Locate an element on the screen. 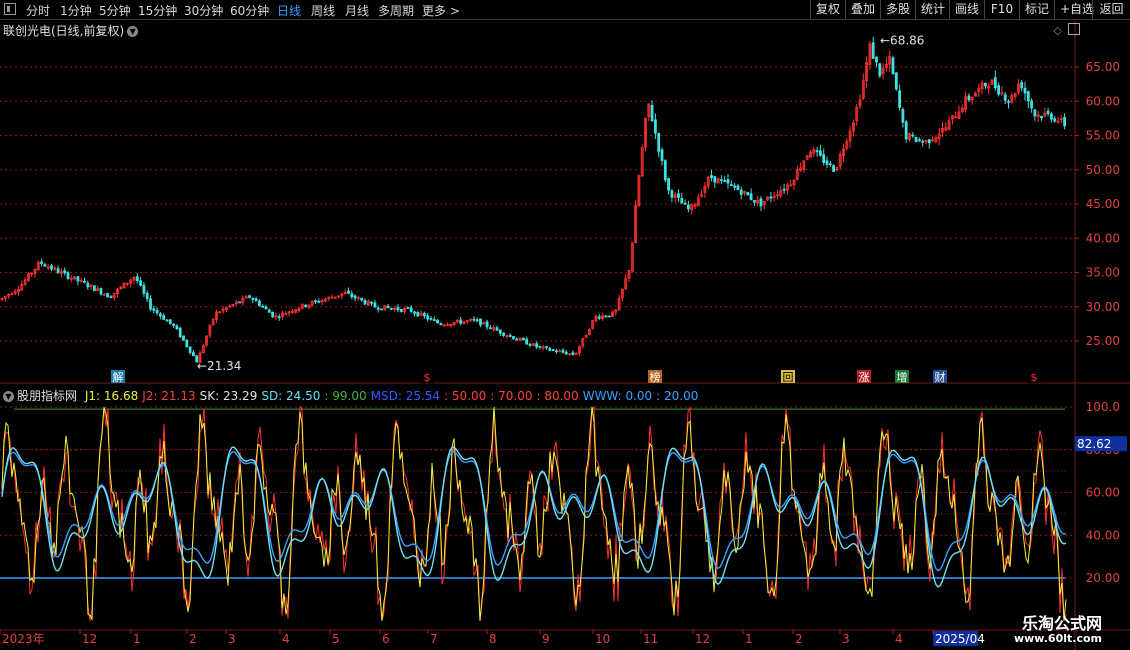 The height and width of the screenshot is (650, 1130). multi-stock-button: 多股 is located at coordinates (897, 9).